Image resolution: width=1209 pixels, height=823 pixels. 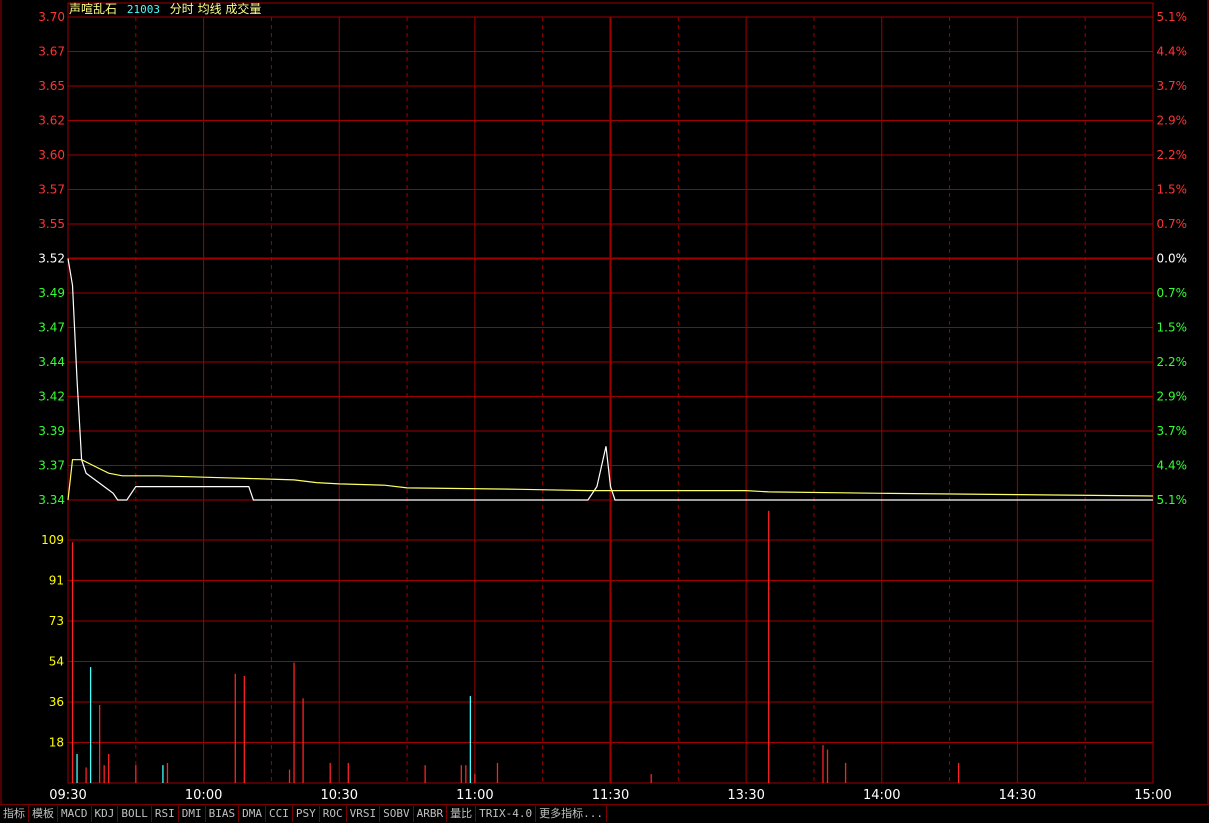 I want to click on indicator-tab-2: 模板, so click(x=43, y=814).